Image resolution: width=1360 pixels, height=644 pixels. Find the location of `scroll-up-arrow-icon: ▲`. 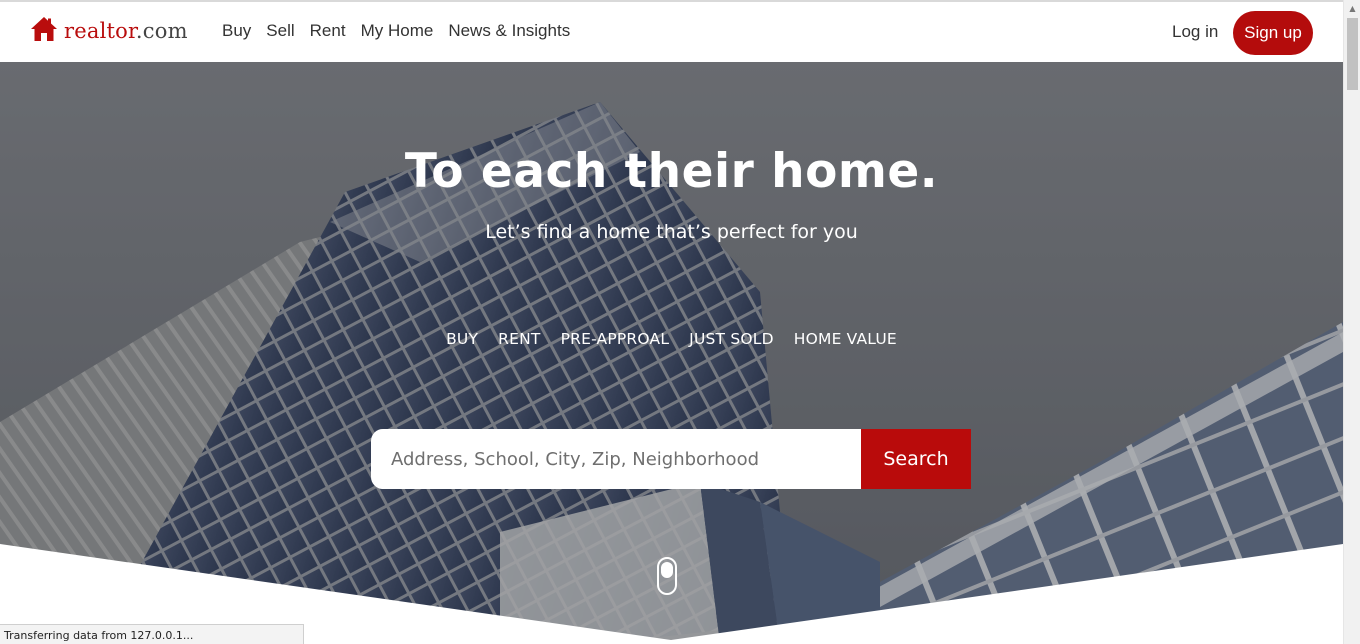

scroll-up-arrow-icon: ▲ is located at coordinates (1352, 8).